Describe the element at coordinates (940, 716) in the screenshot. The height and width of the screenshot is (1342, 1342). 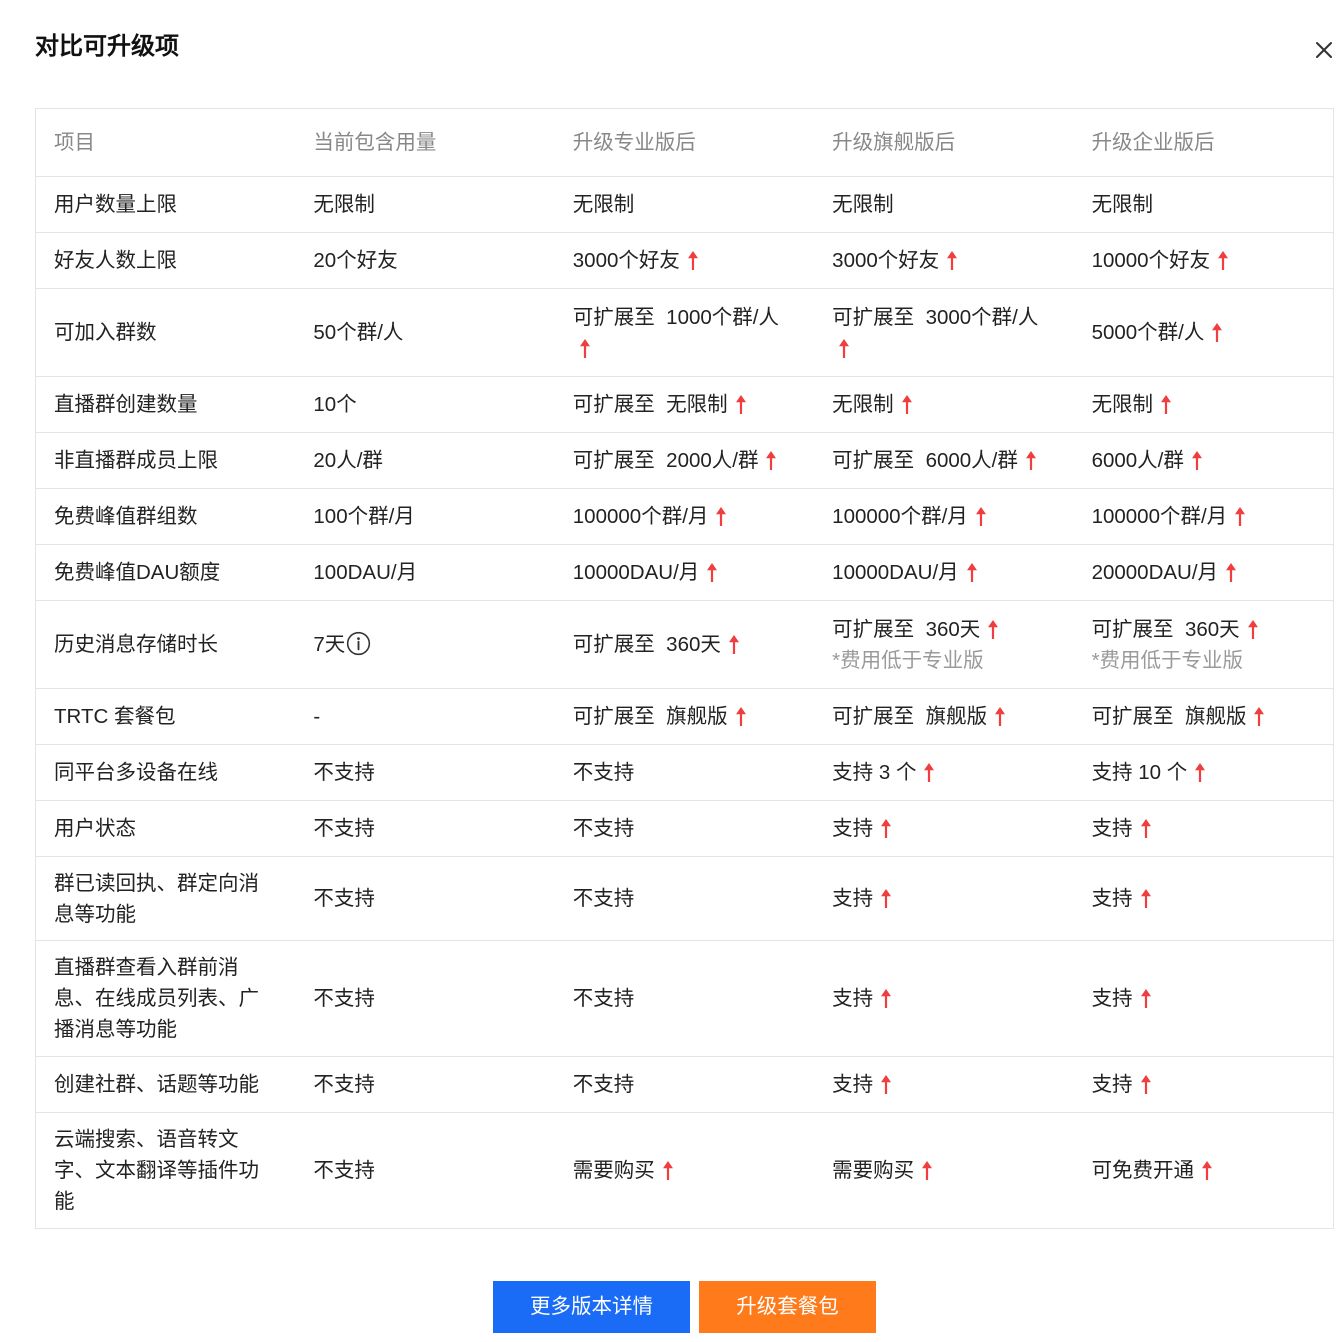
I see `cell-value-line: 可扩展至 旗舰版` at that location.